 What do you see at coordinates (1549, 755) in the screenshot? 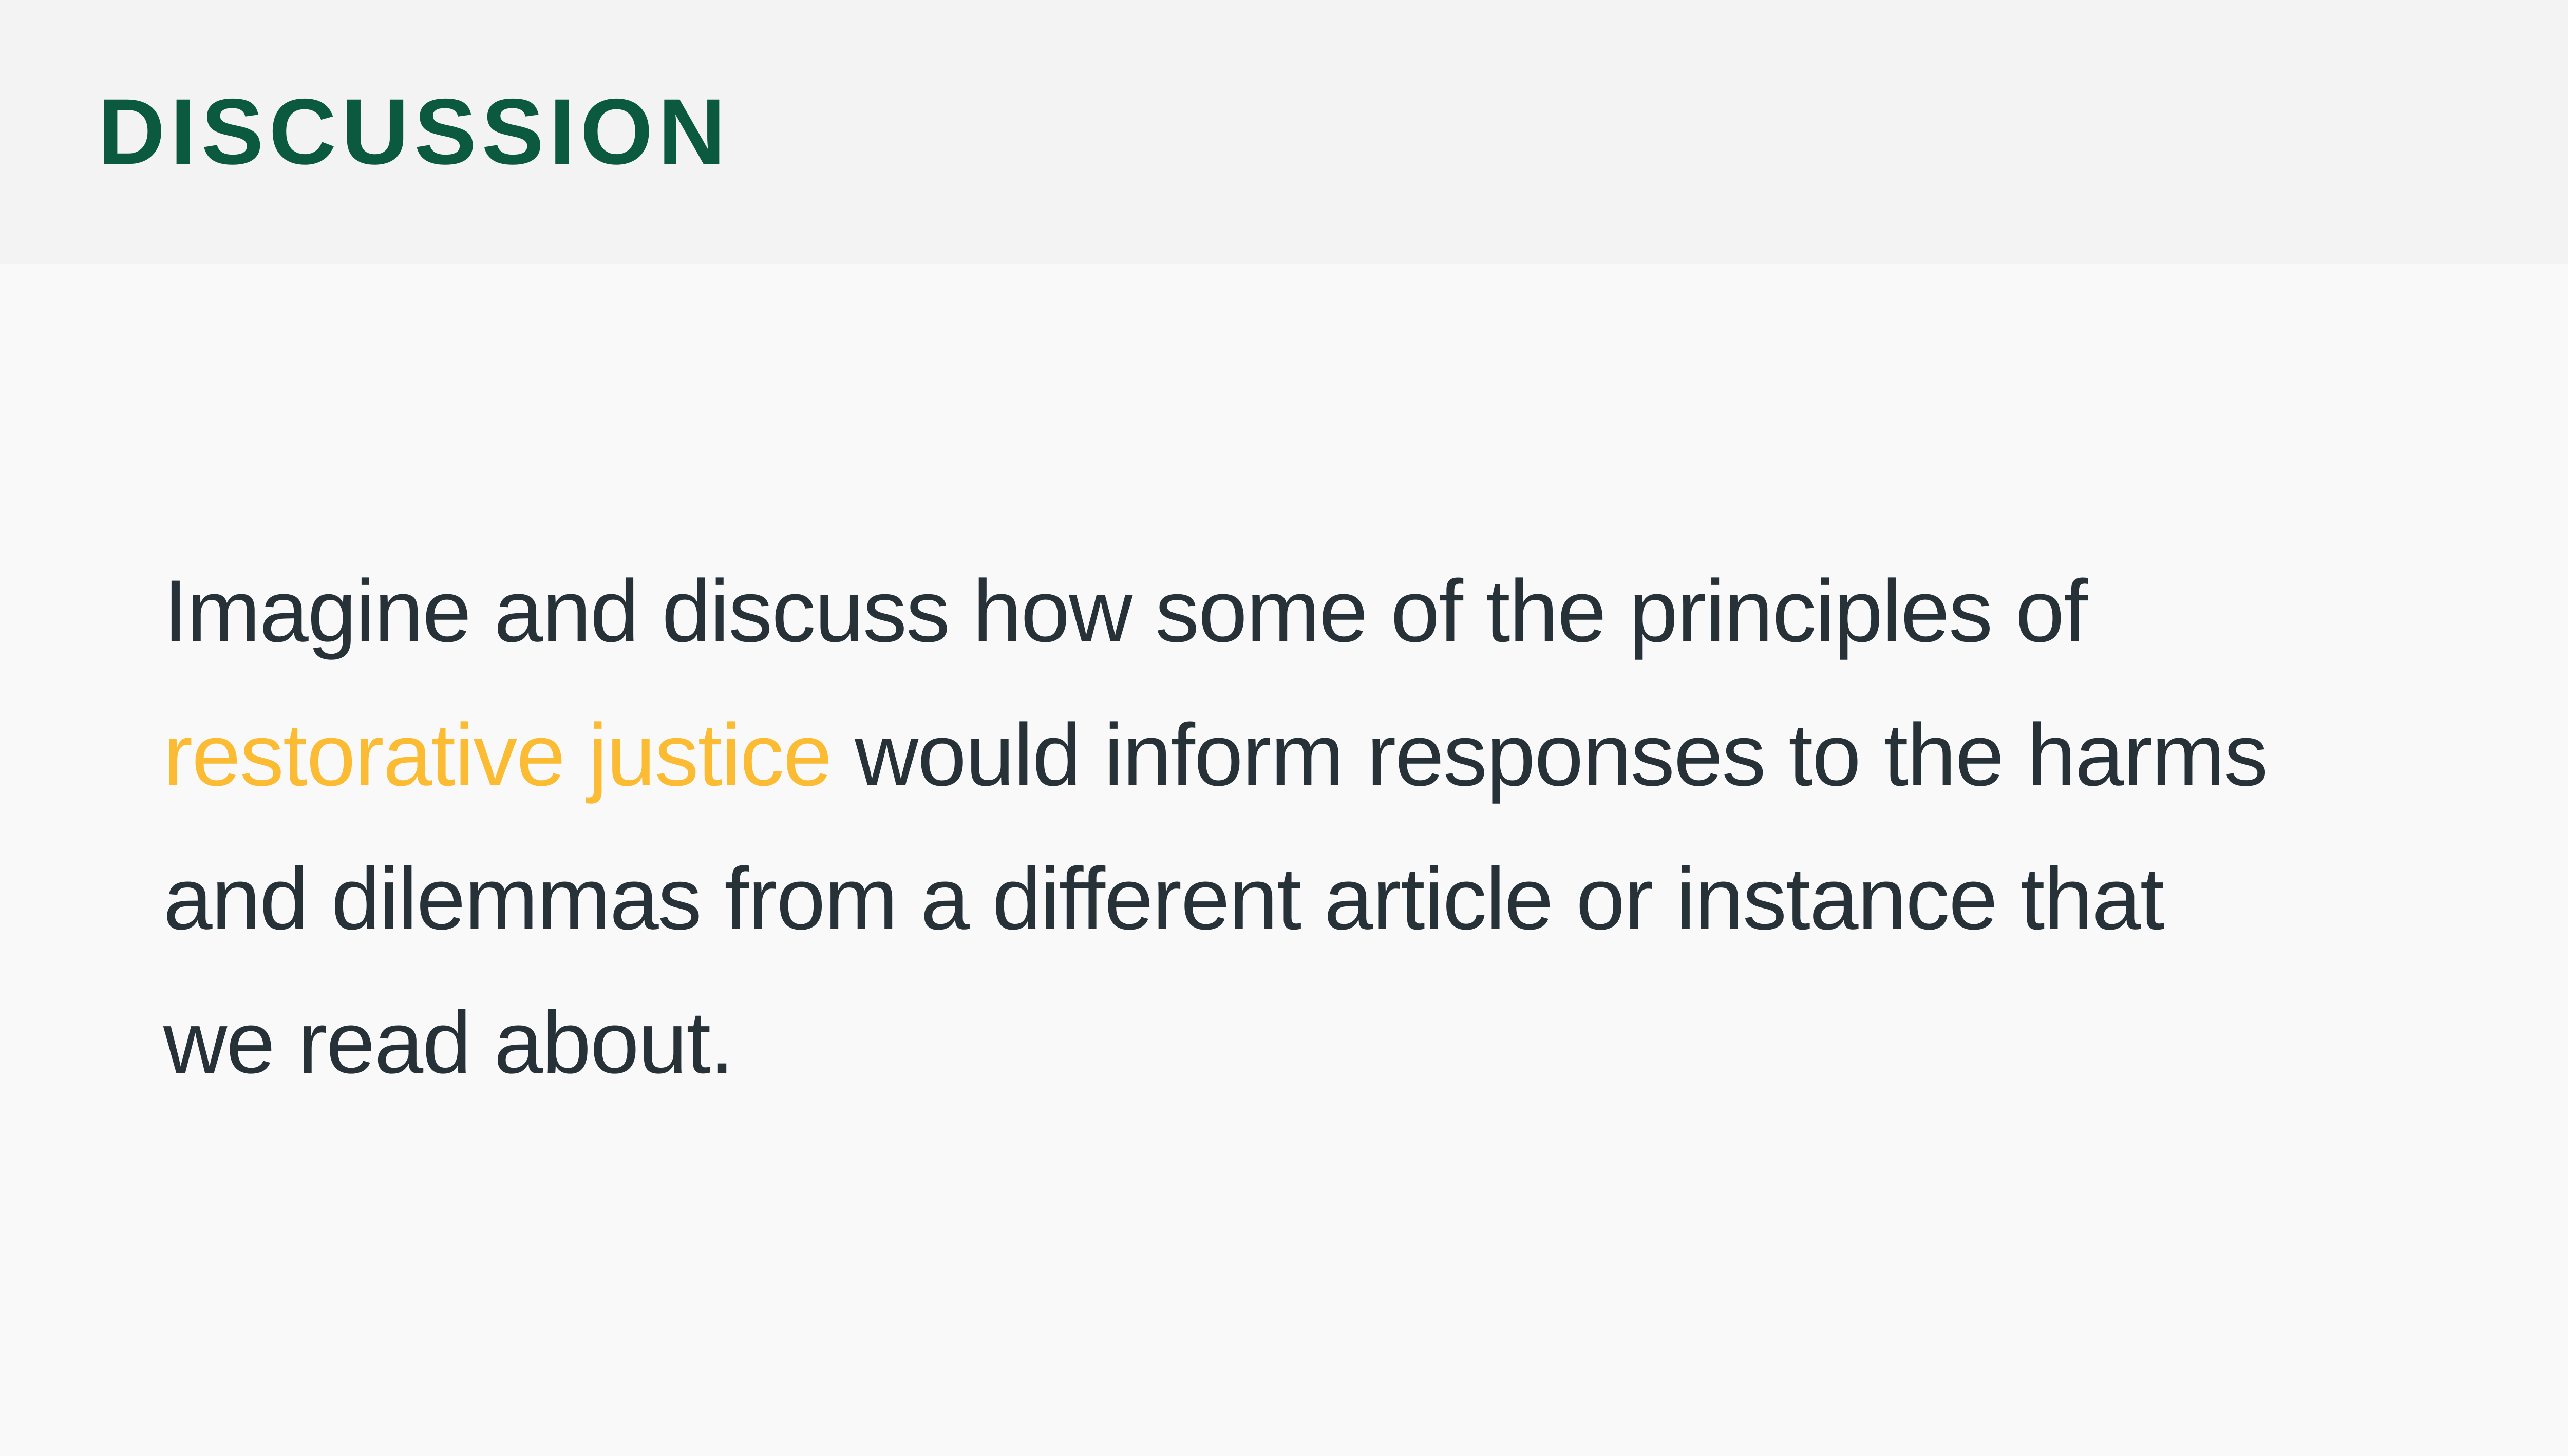
I see `prompt-line-2-rest: would inform responses to the harms` at bounding box center [1549, 755].